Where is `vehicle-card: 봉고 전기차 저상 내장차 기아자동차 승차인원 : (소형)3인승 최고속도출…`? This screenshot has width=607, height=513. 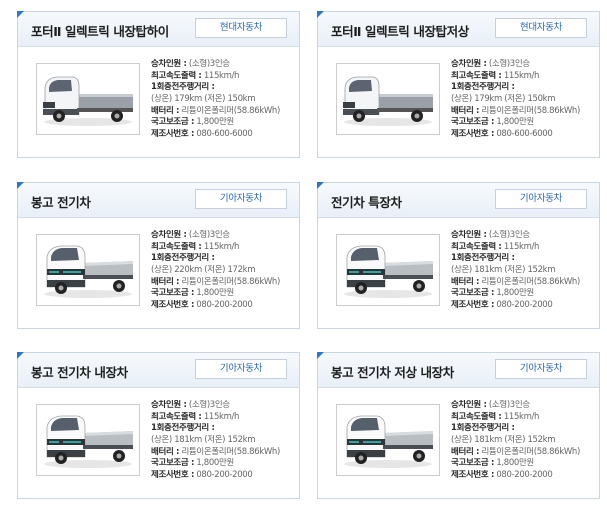
vehicle-card: 봉고 전기차 저상 내장차 기아자동차 승차인원 : (소형)3인승 최고속도출… is located at coordinates (458, 425).